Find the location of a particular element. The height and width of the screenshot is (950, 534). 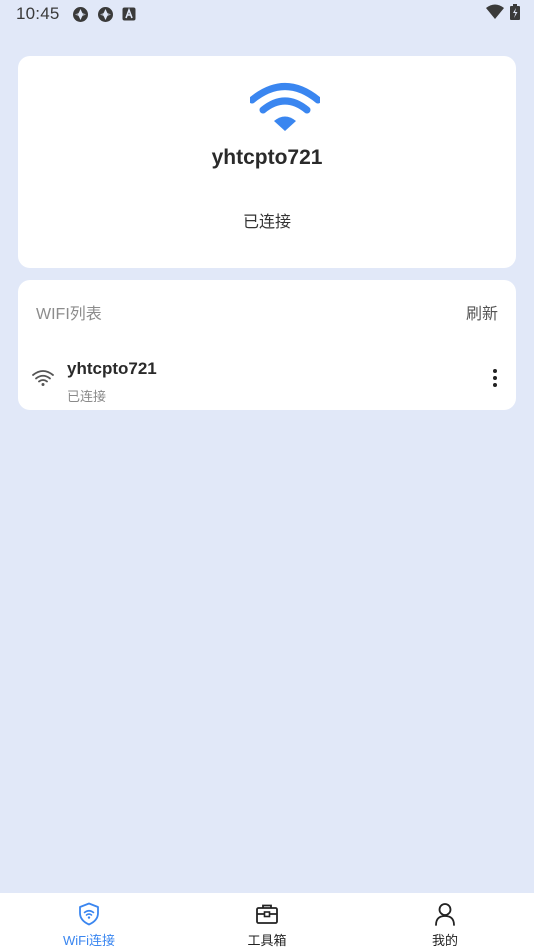

wifi-list-card: WIFI列表 刷新 yhtcpto721 已连接 is located at coordinates (267, 345).